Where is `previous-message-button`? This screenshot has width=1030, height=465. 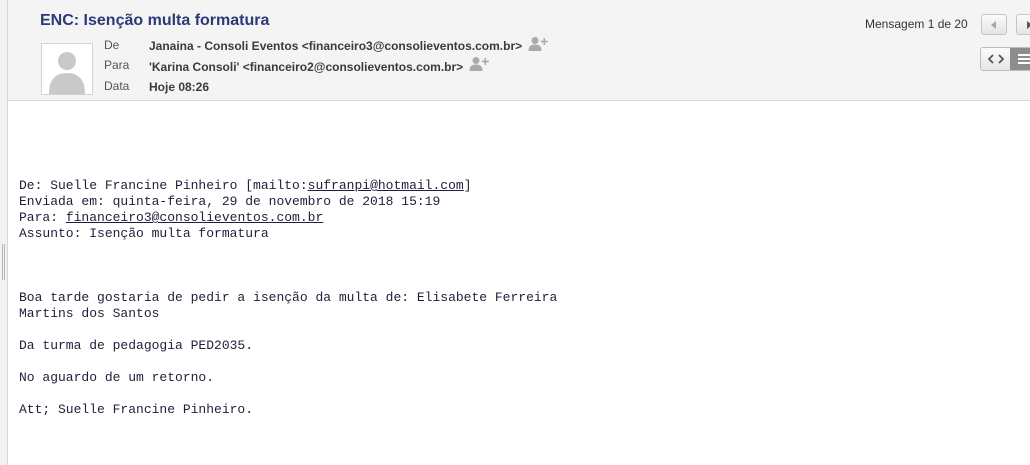
previous-message-button is located at coordinates (994, 24).